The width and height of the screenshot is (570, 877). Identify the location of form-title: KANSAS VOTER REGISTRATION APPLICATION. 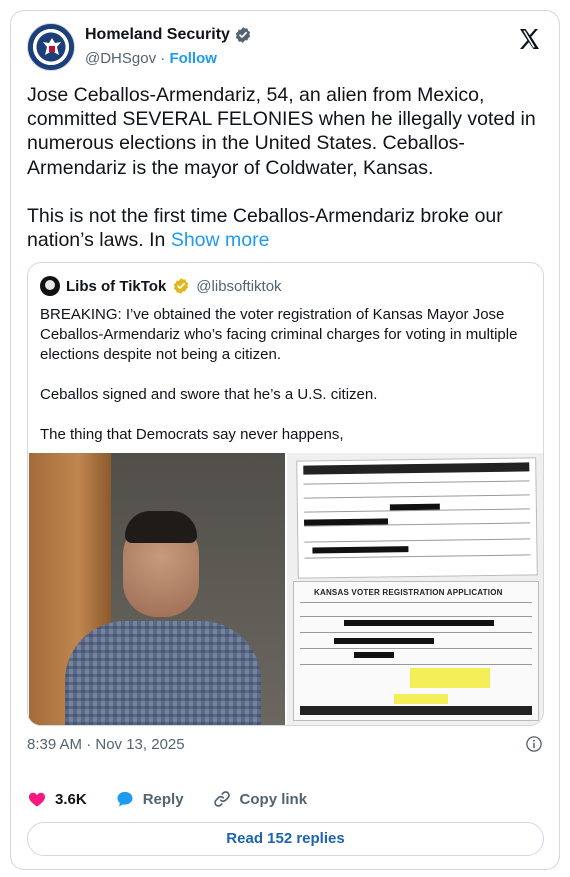
(408, 592).